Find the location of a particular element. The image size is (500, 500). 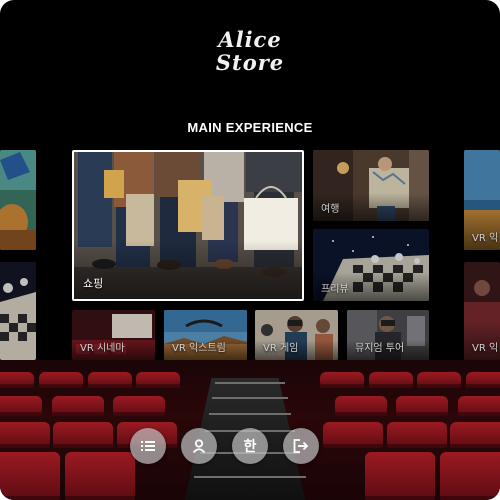

tile-left-bottom is located at coordinates (18, 311).